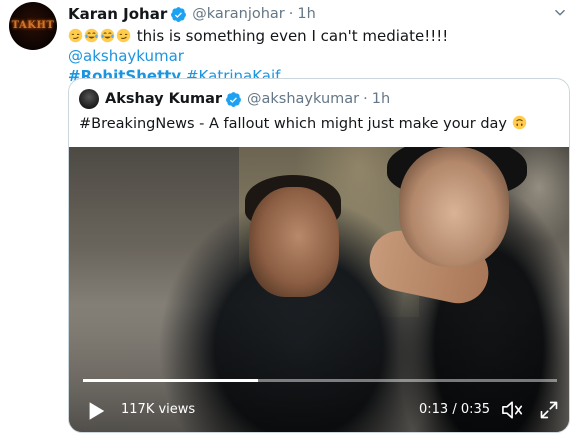 This screenshot has width=577, height=439. What do you see at coordinates (89, 99) in the screenshot?
I see `quoted-author-avatar` at bounding box center [89, 99].